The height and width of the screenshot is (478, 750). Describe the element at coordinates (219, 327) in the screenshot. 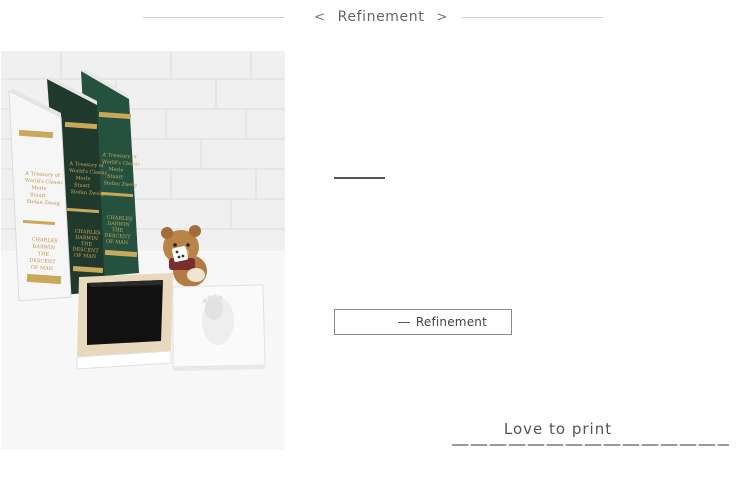

I see `footprint-cast` at that location.